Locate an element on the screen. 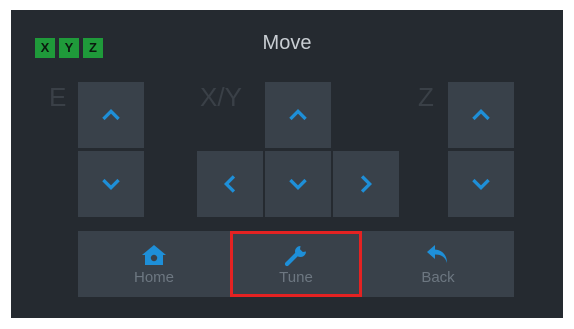  tune-button: Tune is located at coordinates (296, 264).